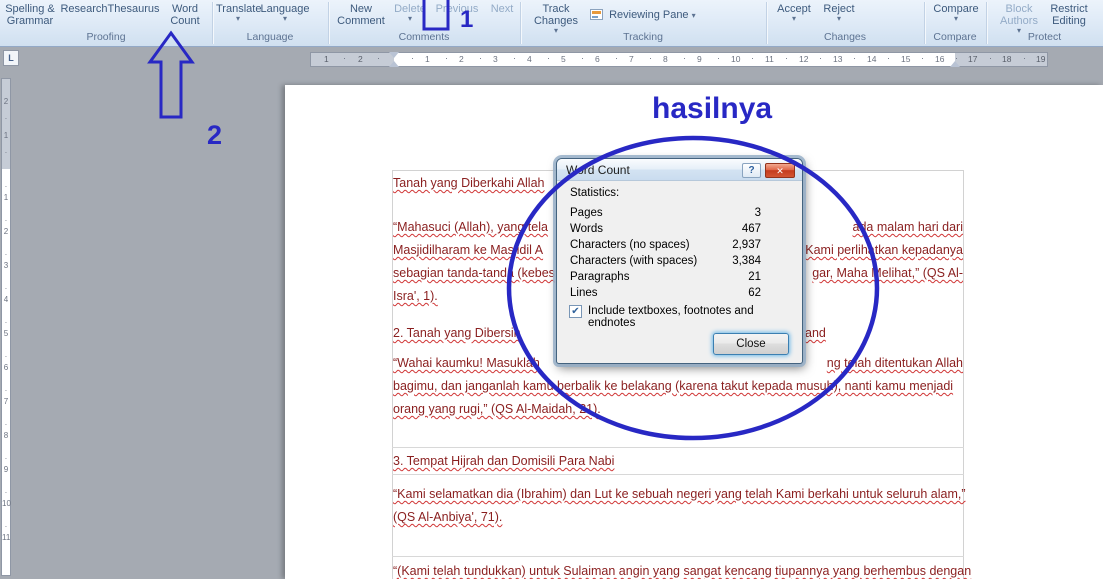 The image size is (1103, 579). I want to click on ruler-number: 18, so click(1007, 59).